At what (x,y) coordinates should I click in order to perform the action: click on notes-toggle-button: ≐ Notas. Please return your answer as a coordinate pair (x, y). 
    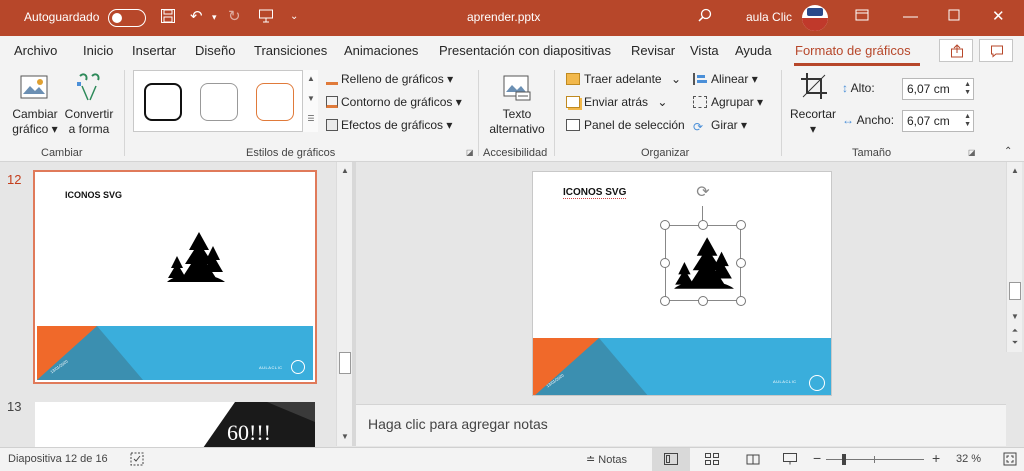
    Looking at the image, I should click on (606, 459).